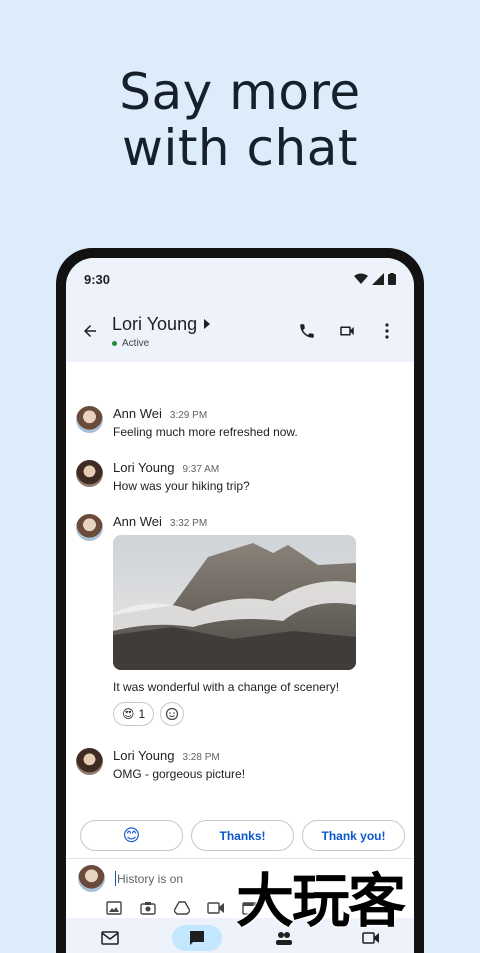 Image resolution: width=480 pixels, height=953 pixels. I want to click on nav-mail, so click(110, 938).